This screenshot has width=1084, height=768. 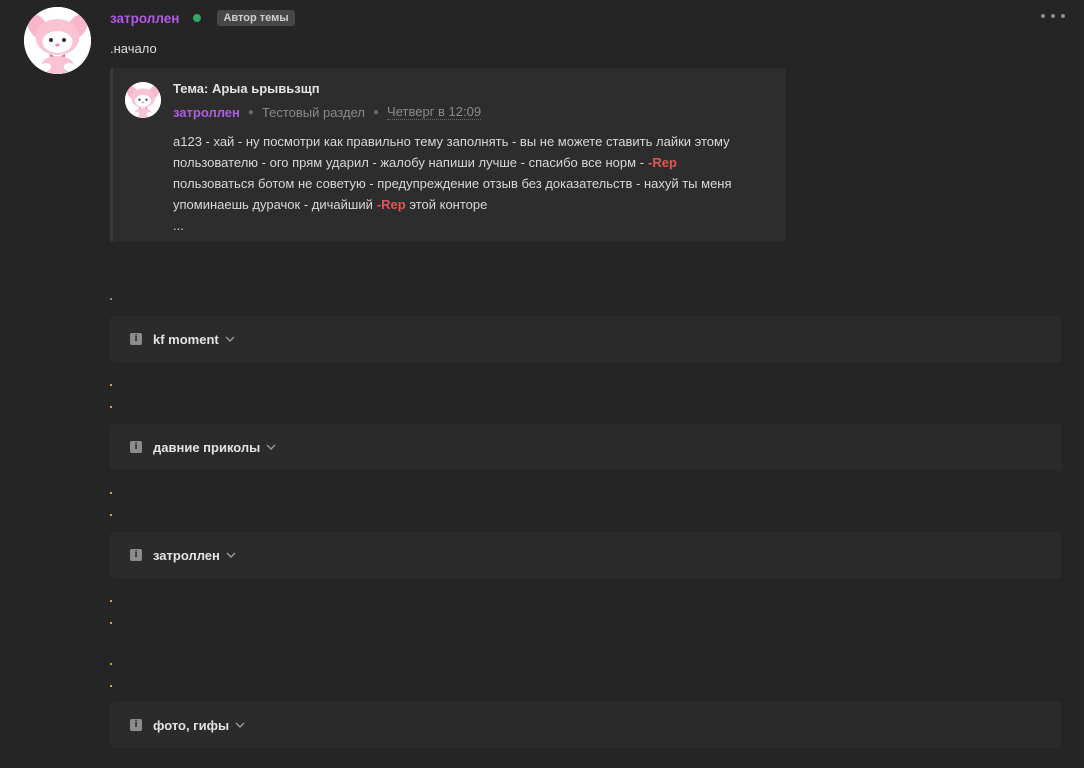 What do you see at coordinates (256, 18) in the screenshot?
I see `author-badge: Автор темы` at bounding box center [256, 18].